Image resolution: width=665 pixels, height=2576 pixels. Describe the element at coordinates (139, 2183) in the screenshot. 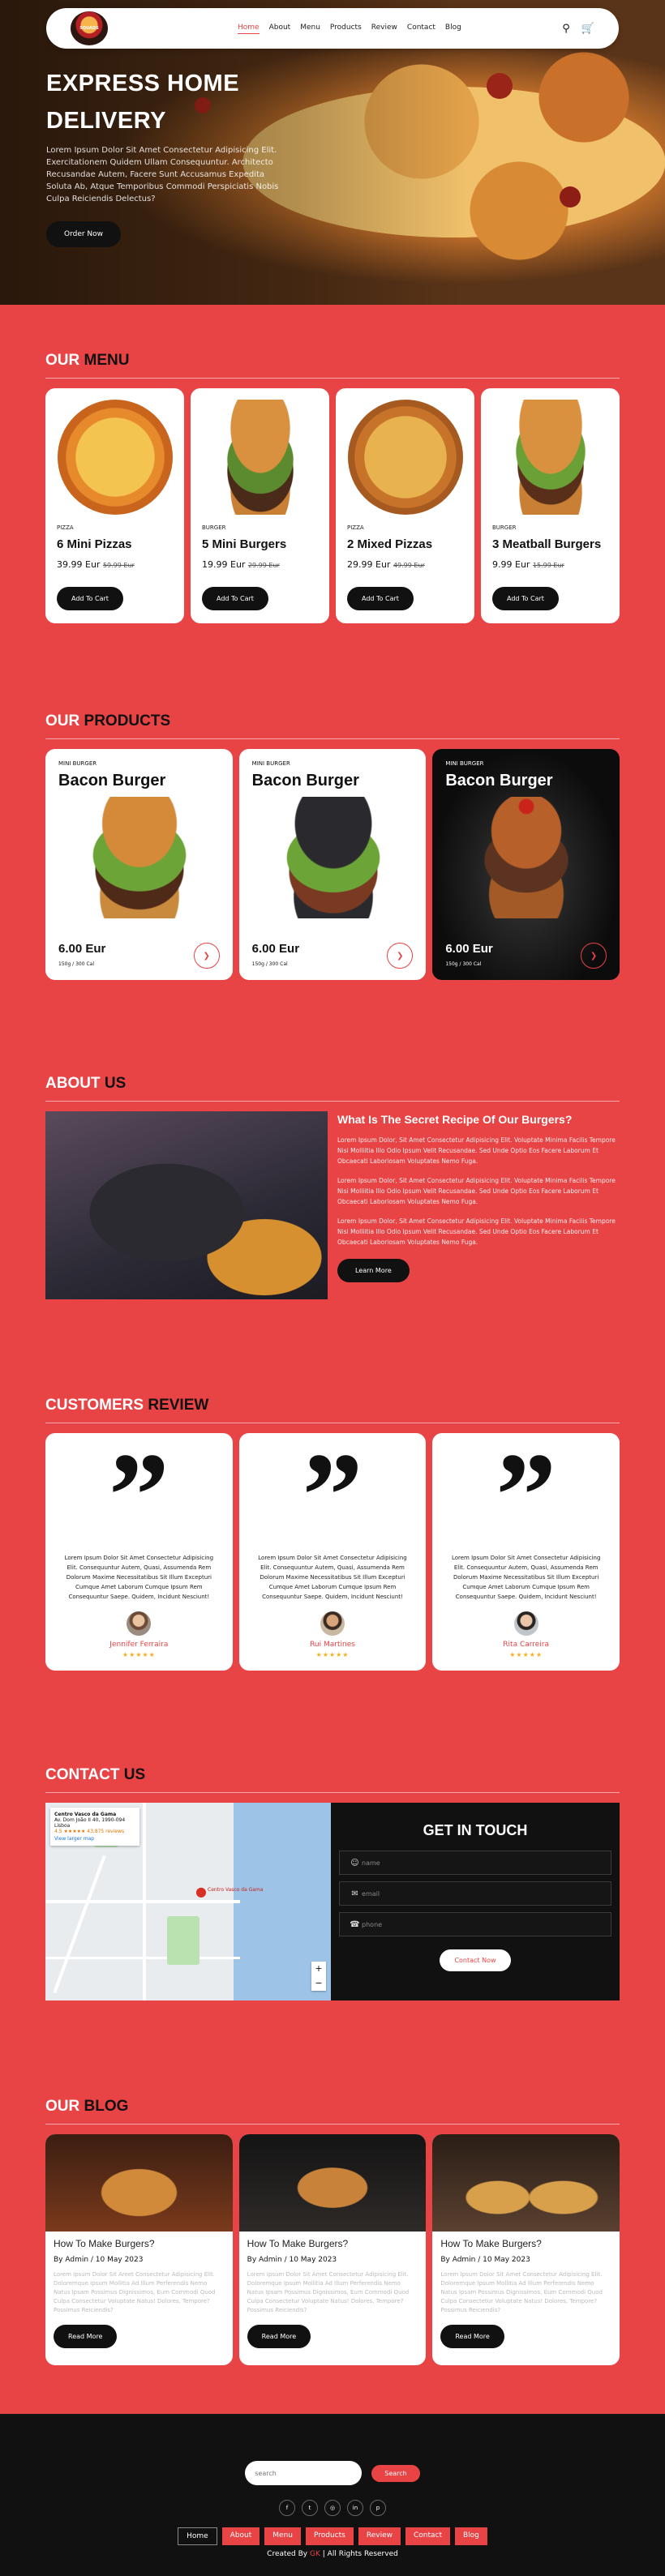

I see `blog-image` at that location.